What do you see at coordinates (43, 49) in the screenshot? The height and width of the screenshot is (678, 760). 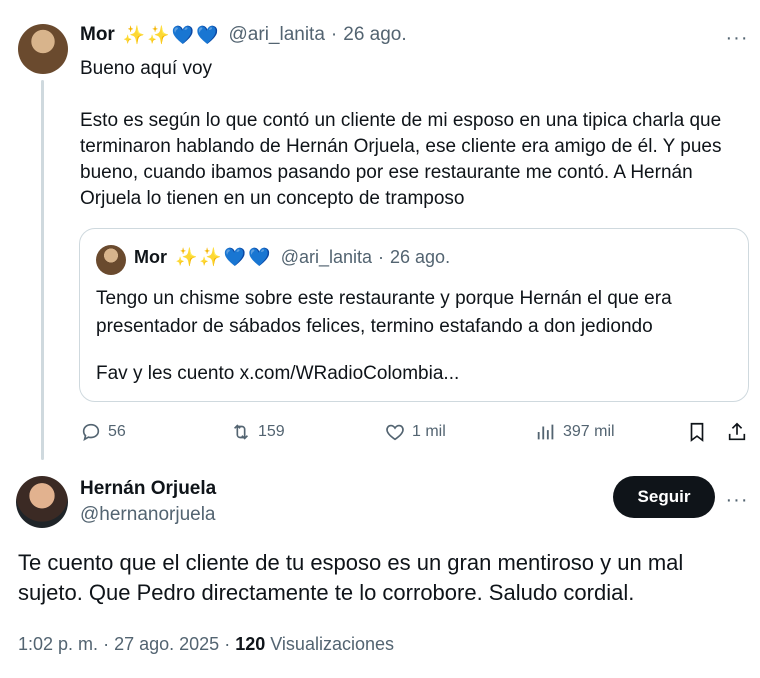 I see `avatar-mor` at bounding box center [43, 49].